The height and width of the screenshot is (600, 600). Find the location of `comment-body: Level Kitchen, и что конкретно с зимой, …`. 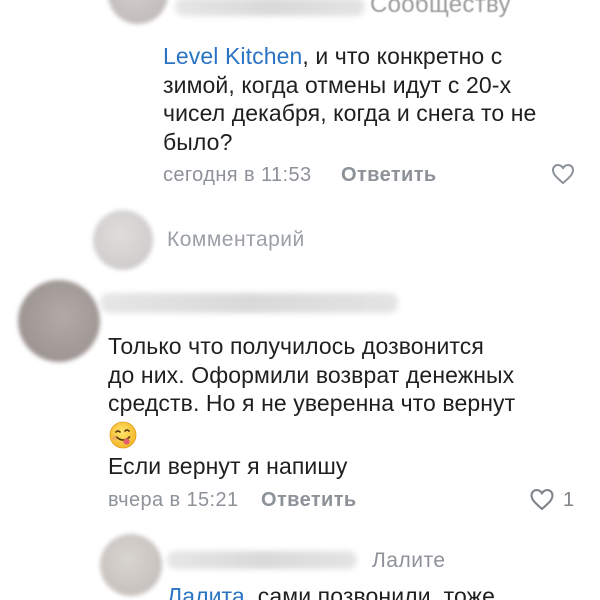

comment-body: Level Kitchen, и что конкретно с зимой, … is located at coordinates (373, 99).